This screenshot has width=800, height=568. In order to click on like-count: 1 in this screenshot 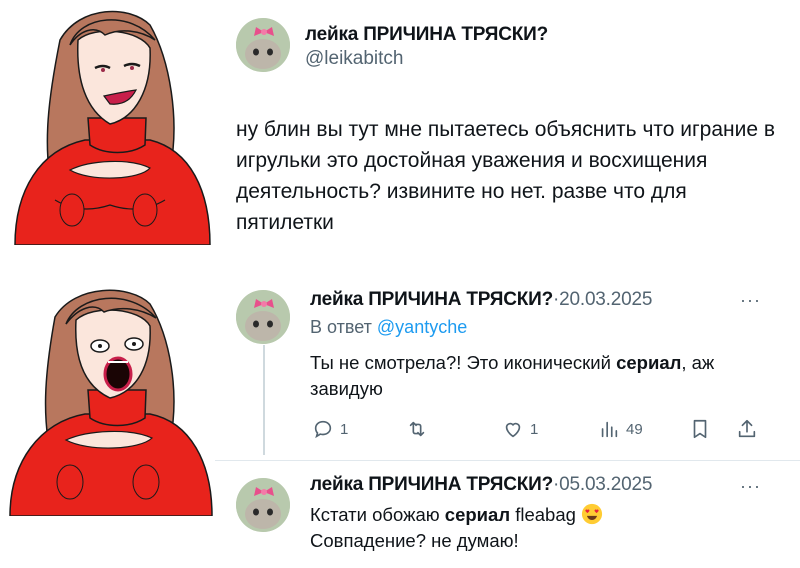, I will do `click(534, 429)`.